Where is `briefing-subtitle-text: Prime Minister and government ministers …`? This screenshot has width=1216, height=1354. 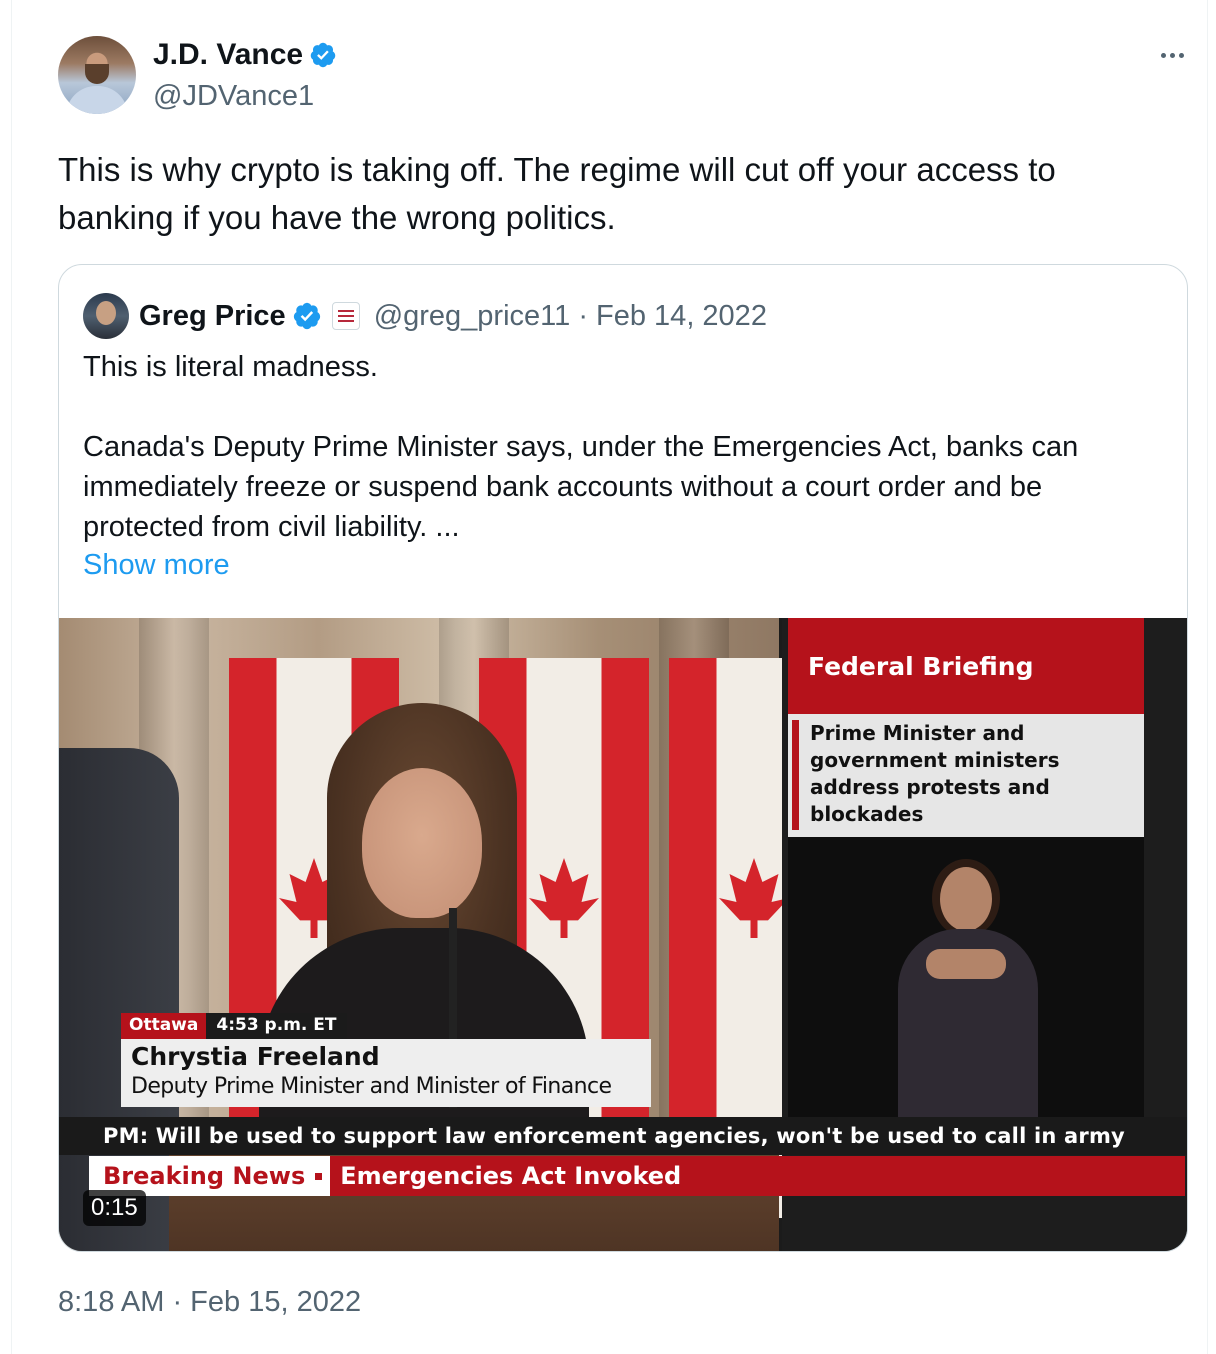
briefing-subtitle-text: Prime Minister and government ministers … is located at coordinates (935, 773).